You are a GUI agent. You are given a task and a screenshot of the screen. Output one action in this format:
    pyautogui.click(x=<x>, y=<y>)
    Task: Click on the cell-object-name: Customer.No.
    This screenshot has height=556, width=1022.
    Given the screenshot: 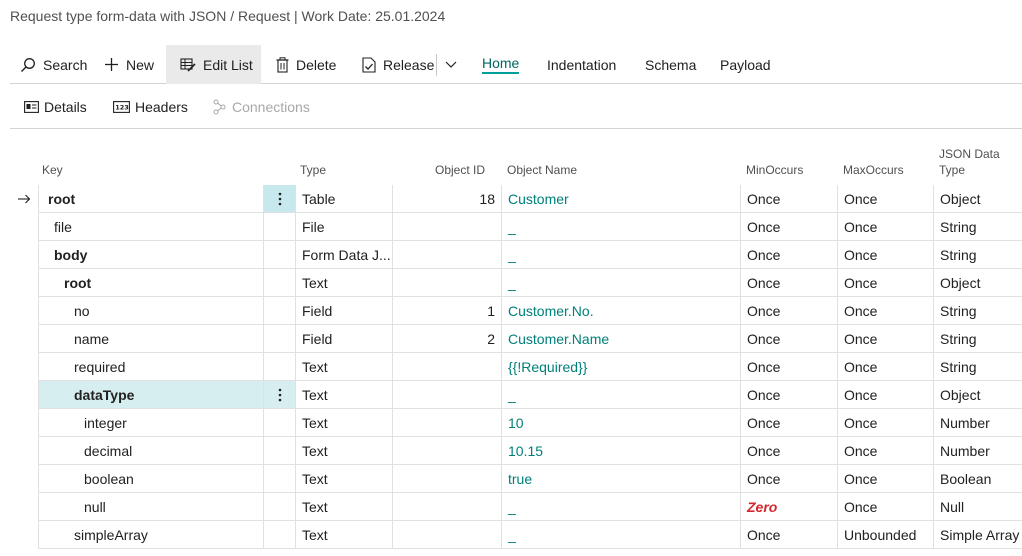 What is the action you would take?
    pyautogui.click(x=620, y=311)
    